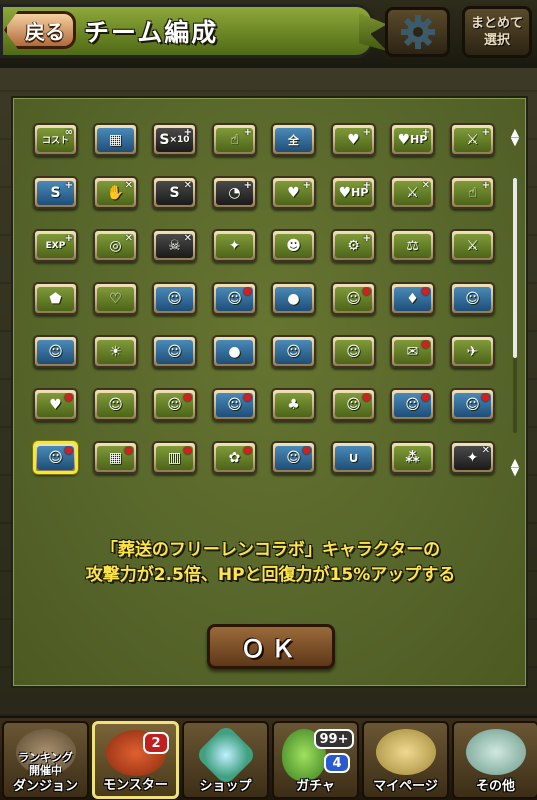 This screenshot has height=800, width=537. Describe the element at coordinates (174, 351) in the screenshot. I see `collab-badge-7-button: ☺` at that location.